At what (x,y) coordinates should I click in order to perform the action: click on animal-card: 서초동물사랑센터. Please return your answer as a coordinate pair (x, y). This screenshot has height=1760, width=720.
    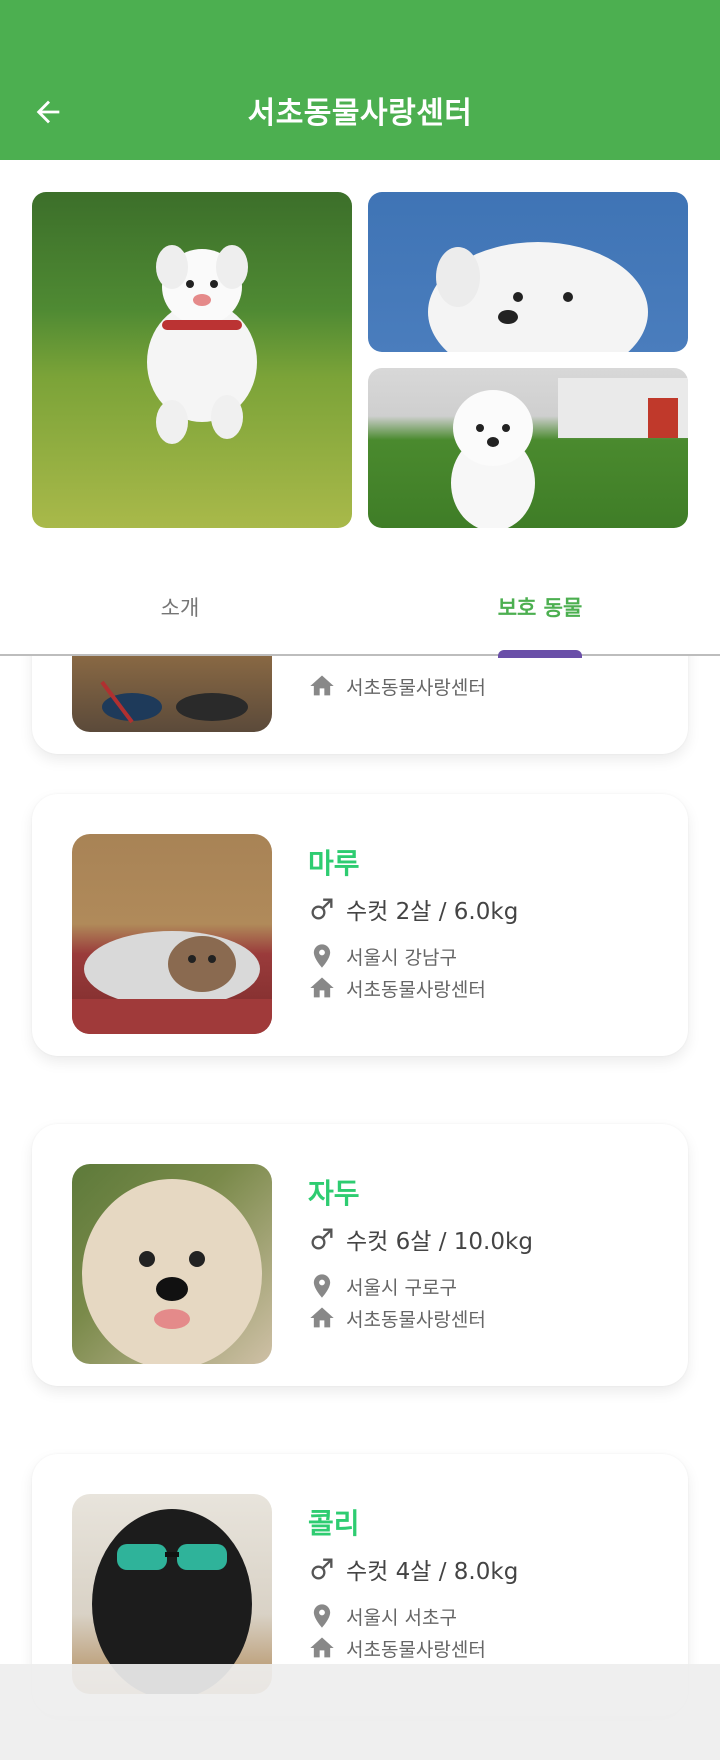
    Looking at the image, I should click on (360, 705).